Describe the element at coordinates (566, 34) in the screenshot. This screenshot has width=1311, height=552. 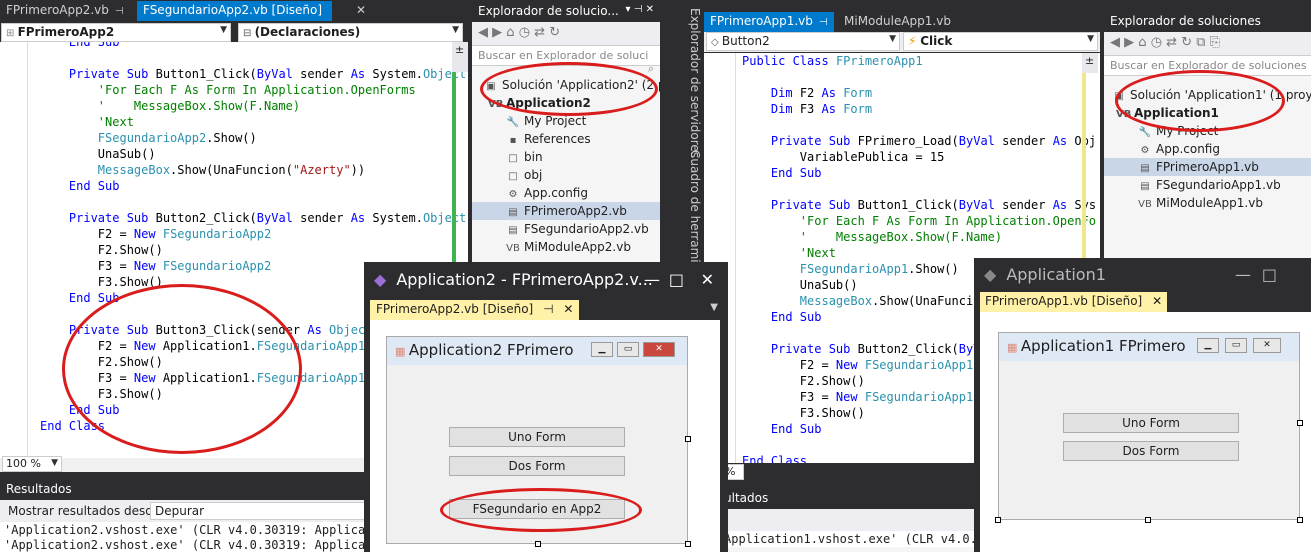
I see `solution-explorer-toolbar: ◀ ▶ ⌂ ◷ ⇄ ↻` at that location.